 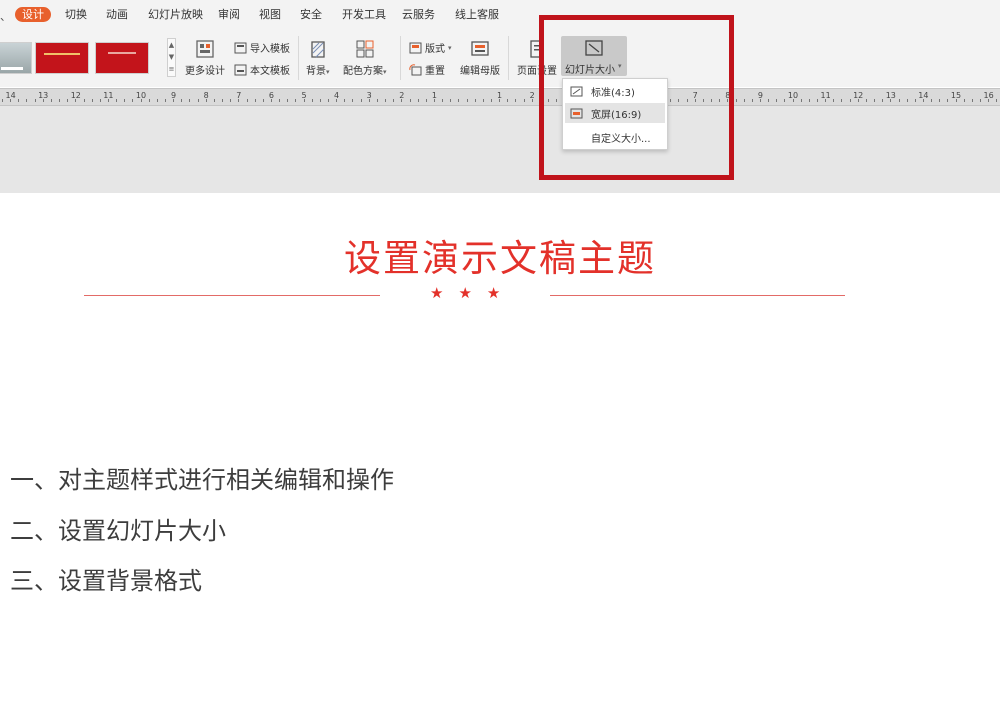 What do you see at coordinates (76, 14) in the screenshot?
I see `tab-transition: 切换` at bounding box center [76, 14].